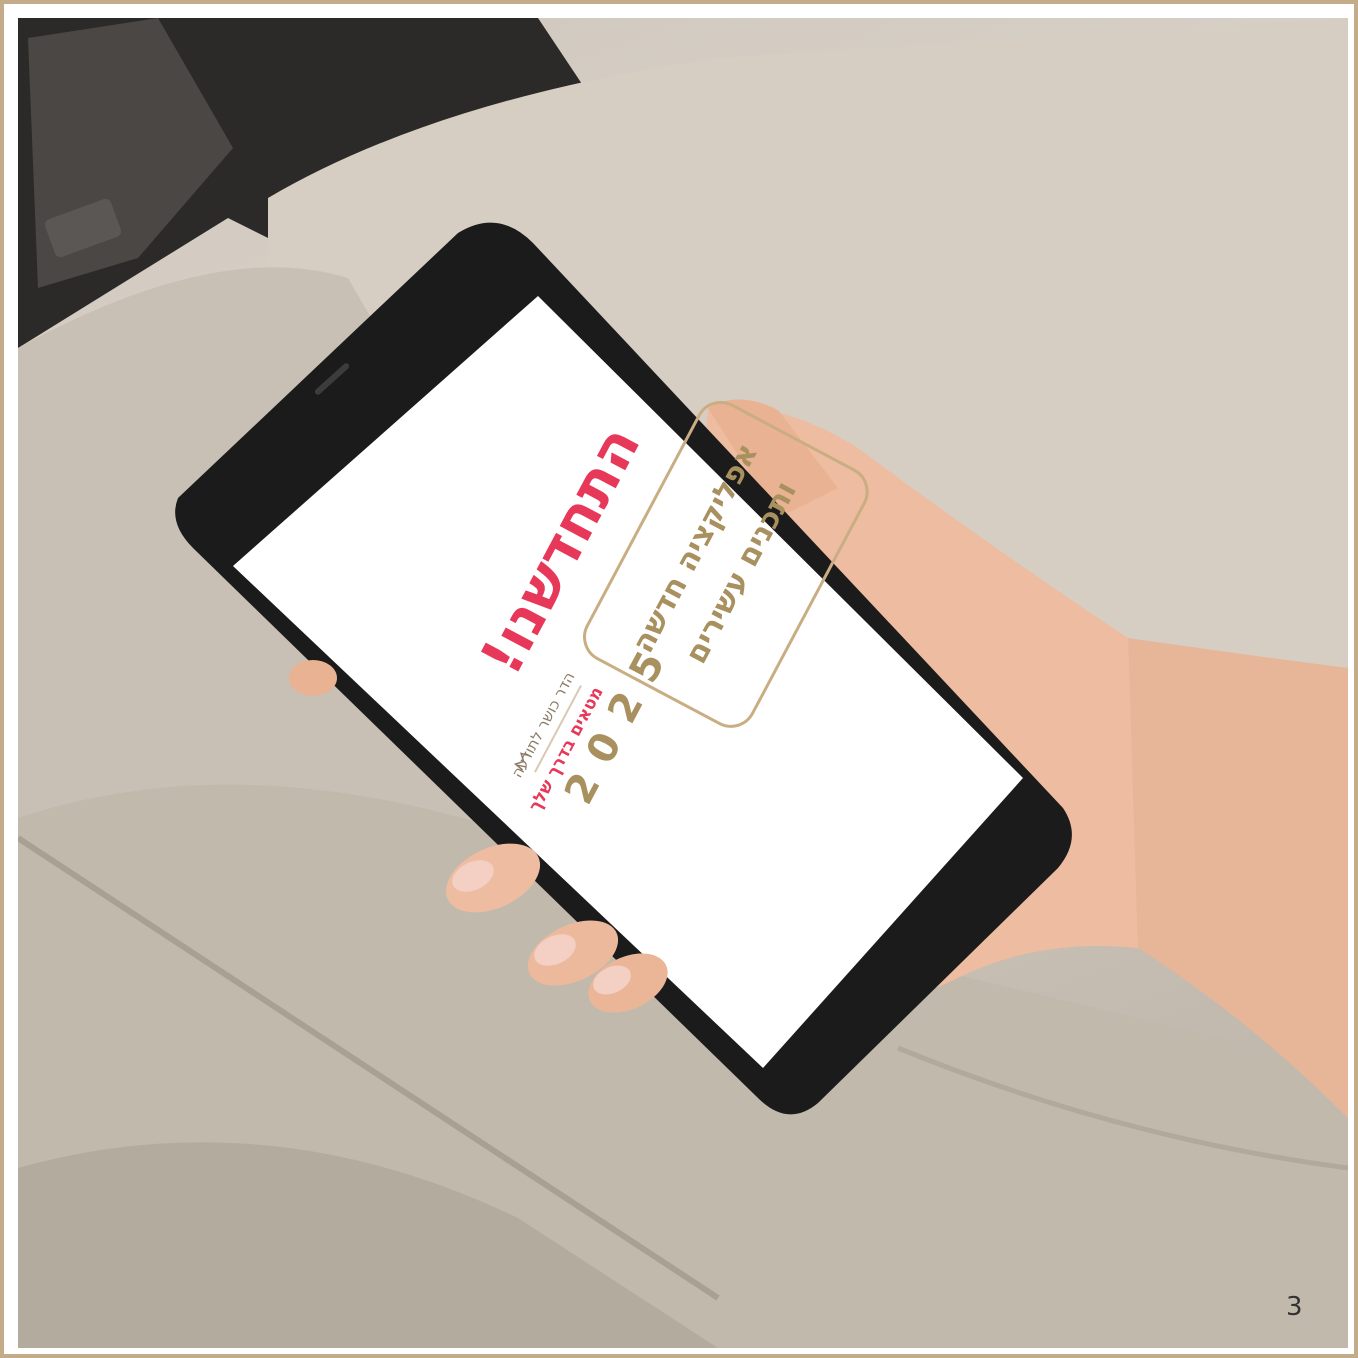 The height and width of the screenshot is (1358, 1358). What do you see at coordinates (595, 721) in the screenshot?
I see `brand-block: הדר כושר לתודעה מטאים בדרך שלך 2025` at bounding box center [595, 721].